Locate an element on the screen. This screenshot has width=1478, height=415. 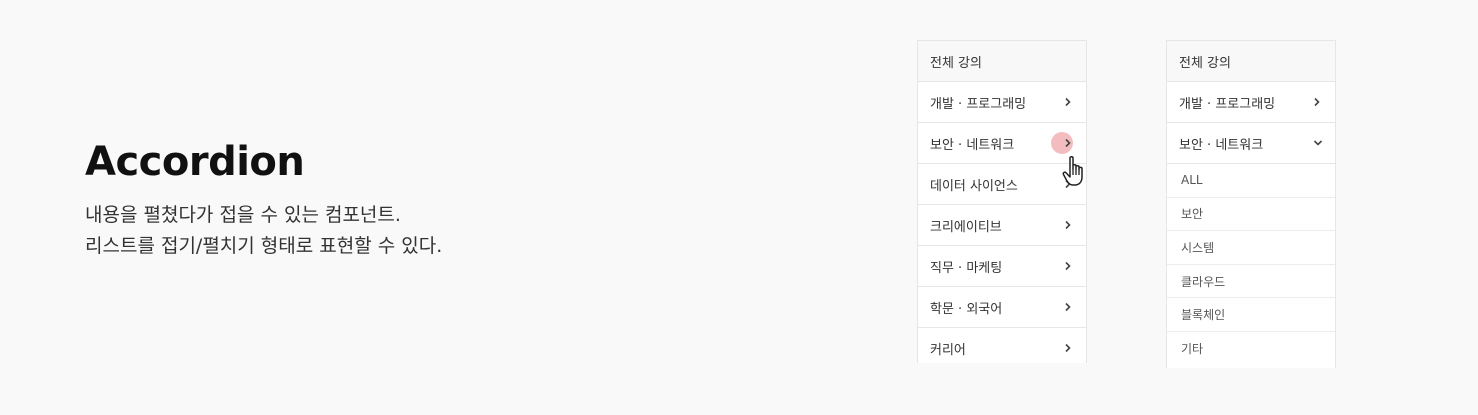
accordion-item-language: 학문 · 외국어 is located at coordinates (1002, 307).